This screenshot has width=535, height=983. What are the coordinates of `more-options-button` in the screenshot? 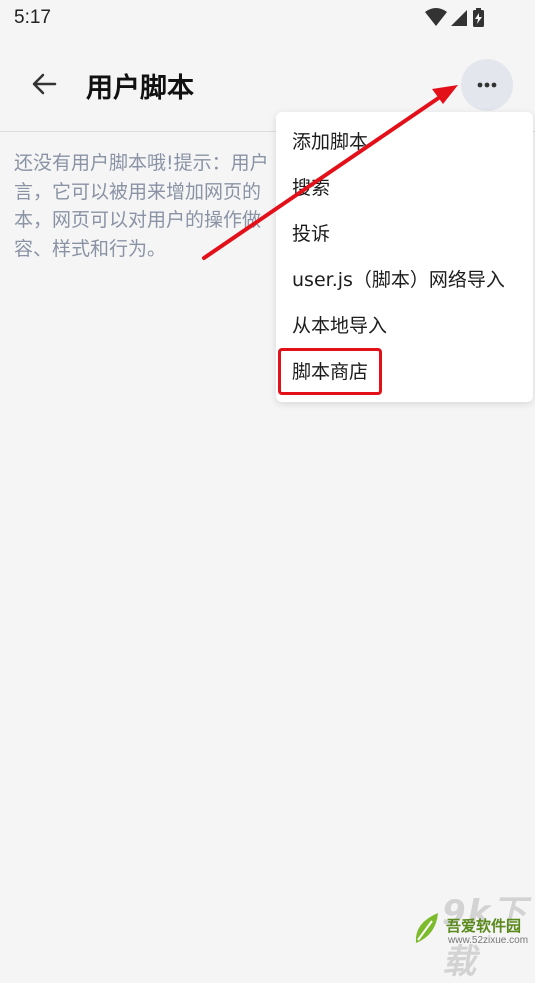 It's located at (487, 85).